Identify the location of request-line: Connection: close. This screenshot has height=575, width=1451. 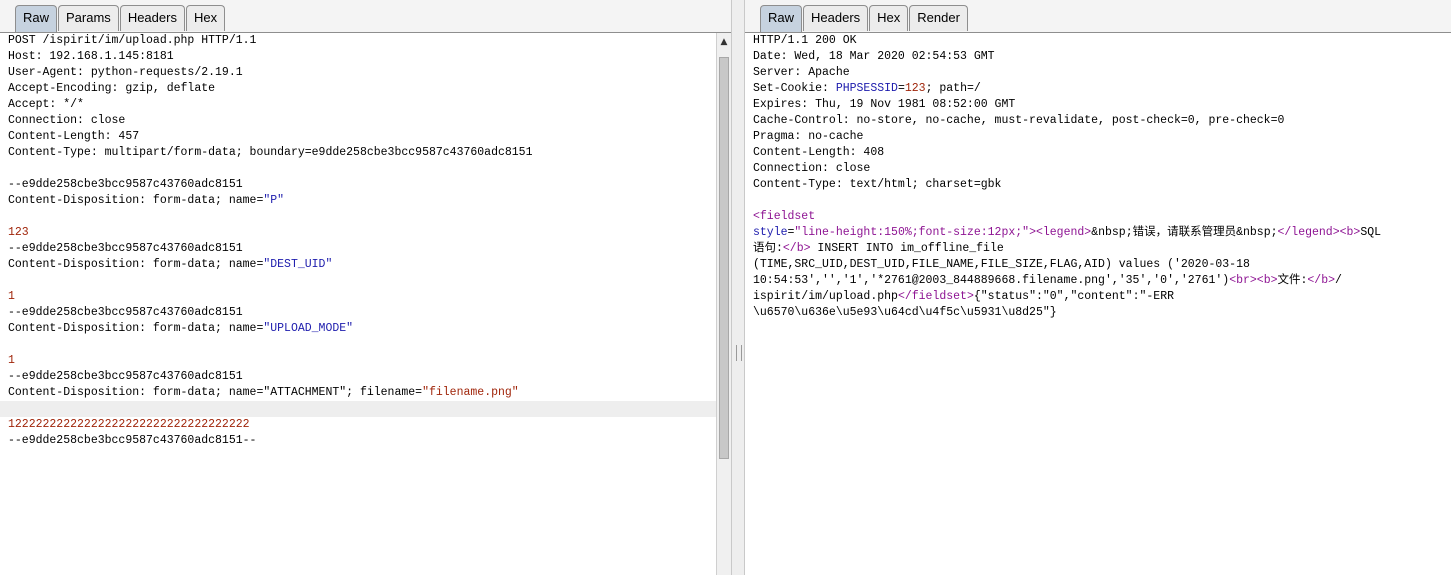
(358, 121).